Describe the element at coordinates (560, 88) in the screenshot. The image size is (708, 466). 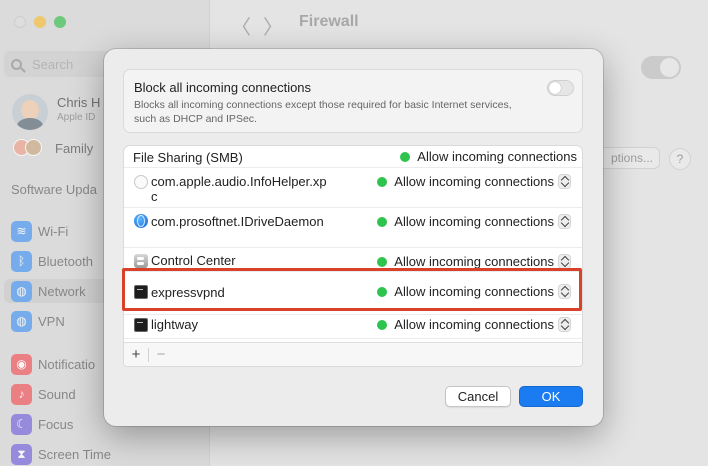
I see `block-all-toggle` at that location.